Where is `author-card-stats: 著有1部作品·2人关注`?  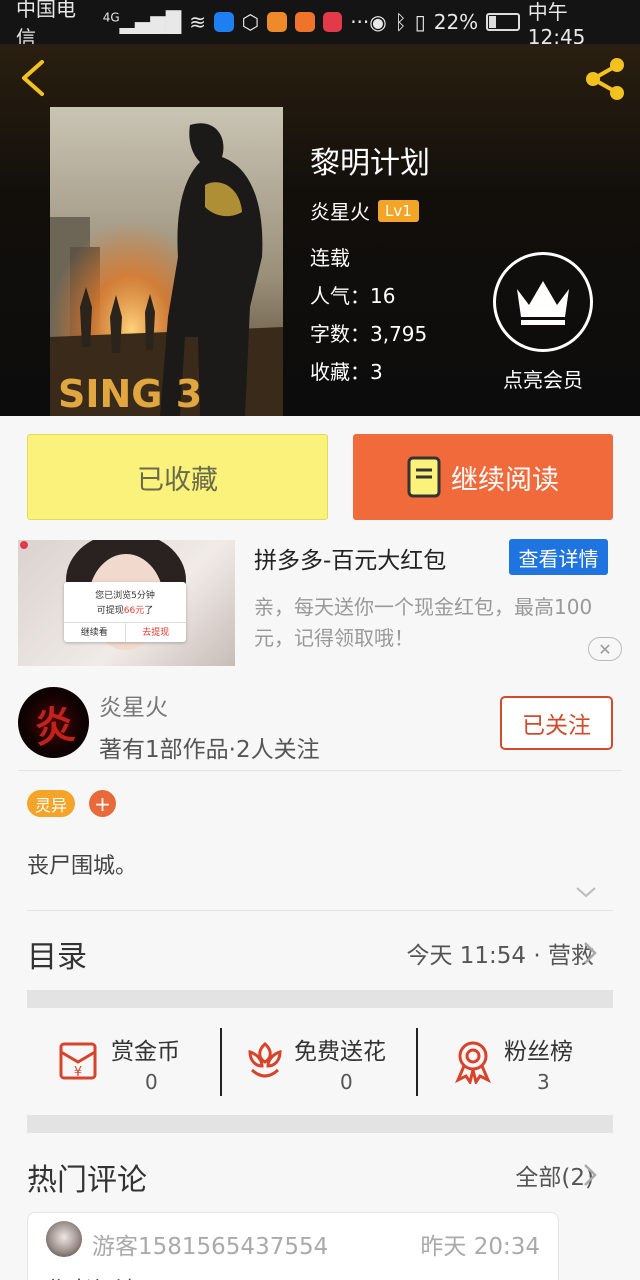
author-card-stats: 著有1部作品·2人关注 is located at coordinates (209, 750).